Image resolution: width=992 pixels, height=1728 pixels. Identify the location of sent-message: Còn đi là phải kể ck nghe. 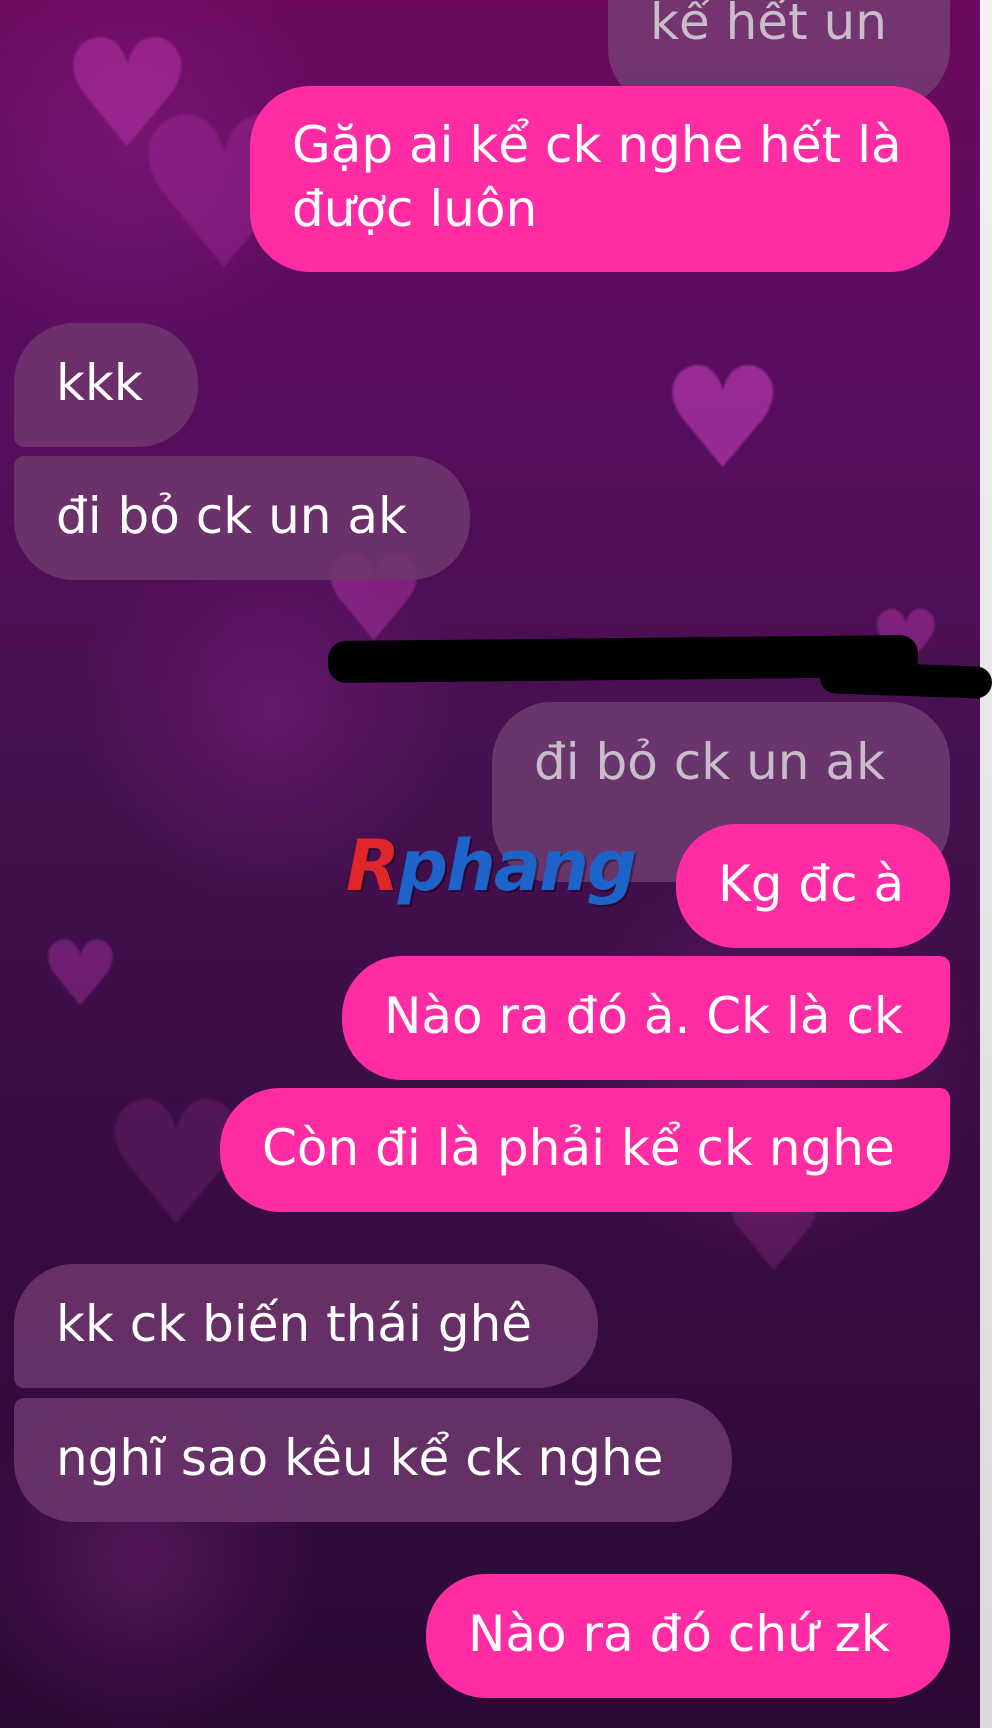
(585, 1150).